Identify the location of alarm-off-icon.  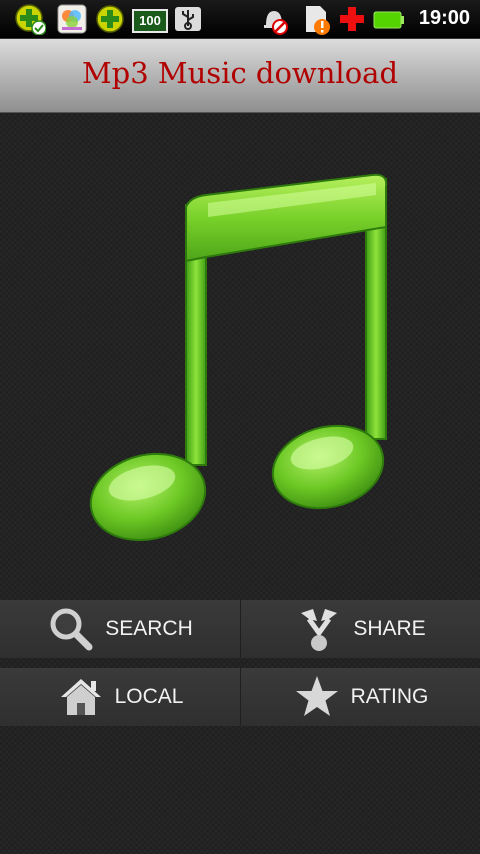
(276, 23).